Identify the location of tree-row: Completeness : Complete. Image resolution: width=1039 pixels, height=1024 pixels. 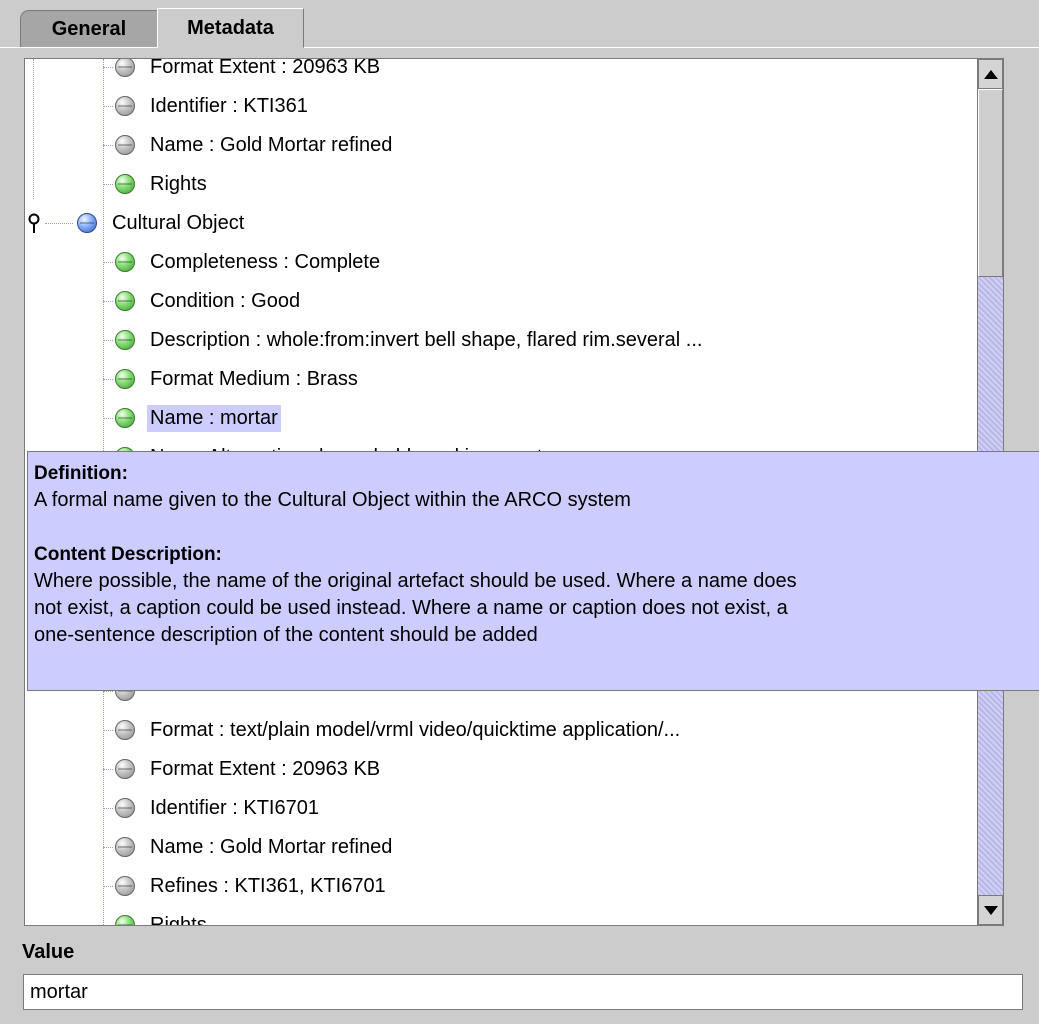
(249, 262).